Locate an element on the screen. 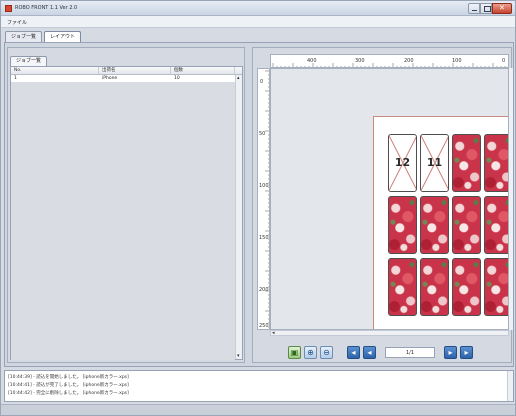 This screenshot has height=416, width=516. log-line: [10:44:42] - 完全に削除しました。 [iphone新カラー.xps] is located at coordinates (68, 393).